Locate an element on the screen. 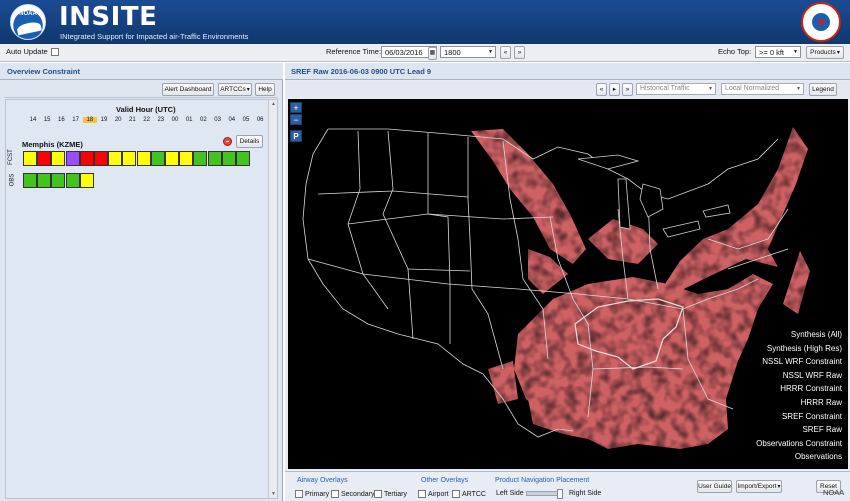 Image resolution: width=850 pixels, height=501 pixels. artcc-option: ARTCC is located at coordinates (469, 494).